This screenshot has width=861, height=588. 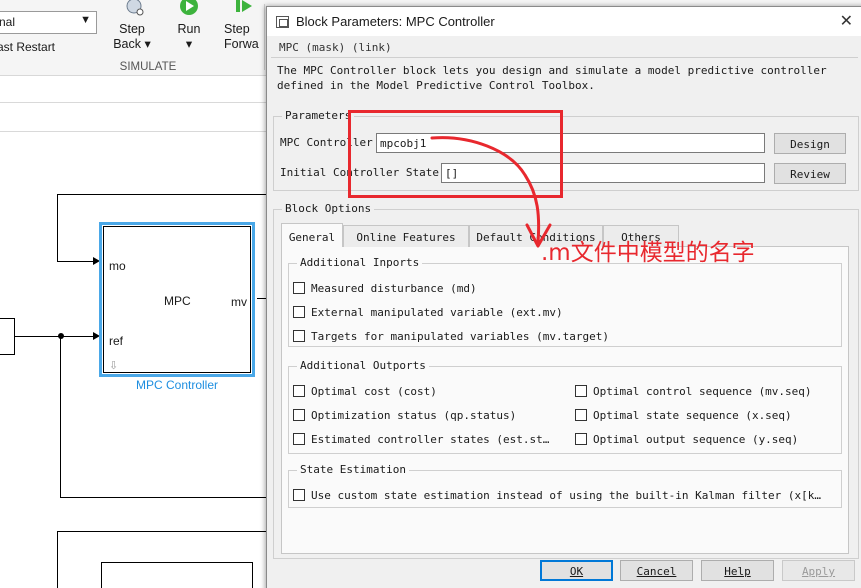 I want to click on annotation-text: .m文件中模型的名字, so click(x=648, y=253).